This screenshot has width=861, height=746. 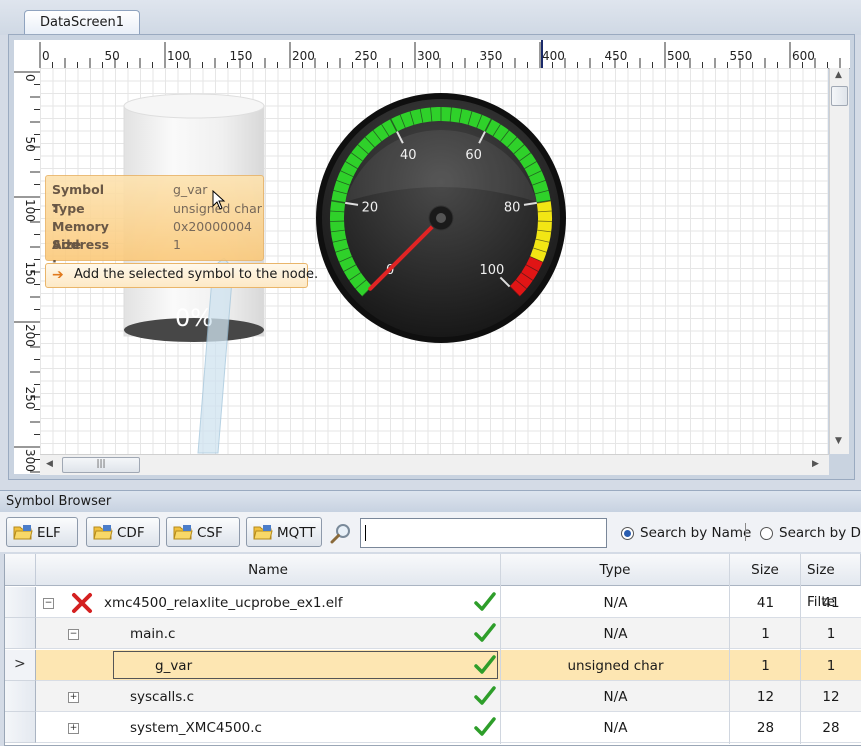 What do you see at coordinates (58, 275) in the screenshot?
I see `arrow-right-icon: ➔` at bounding box center [58, 275].